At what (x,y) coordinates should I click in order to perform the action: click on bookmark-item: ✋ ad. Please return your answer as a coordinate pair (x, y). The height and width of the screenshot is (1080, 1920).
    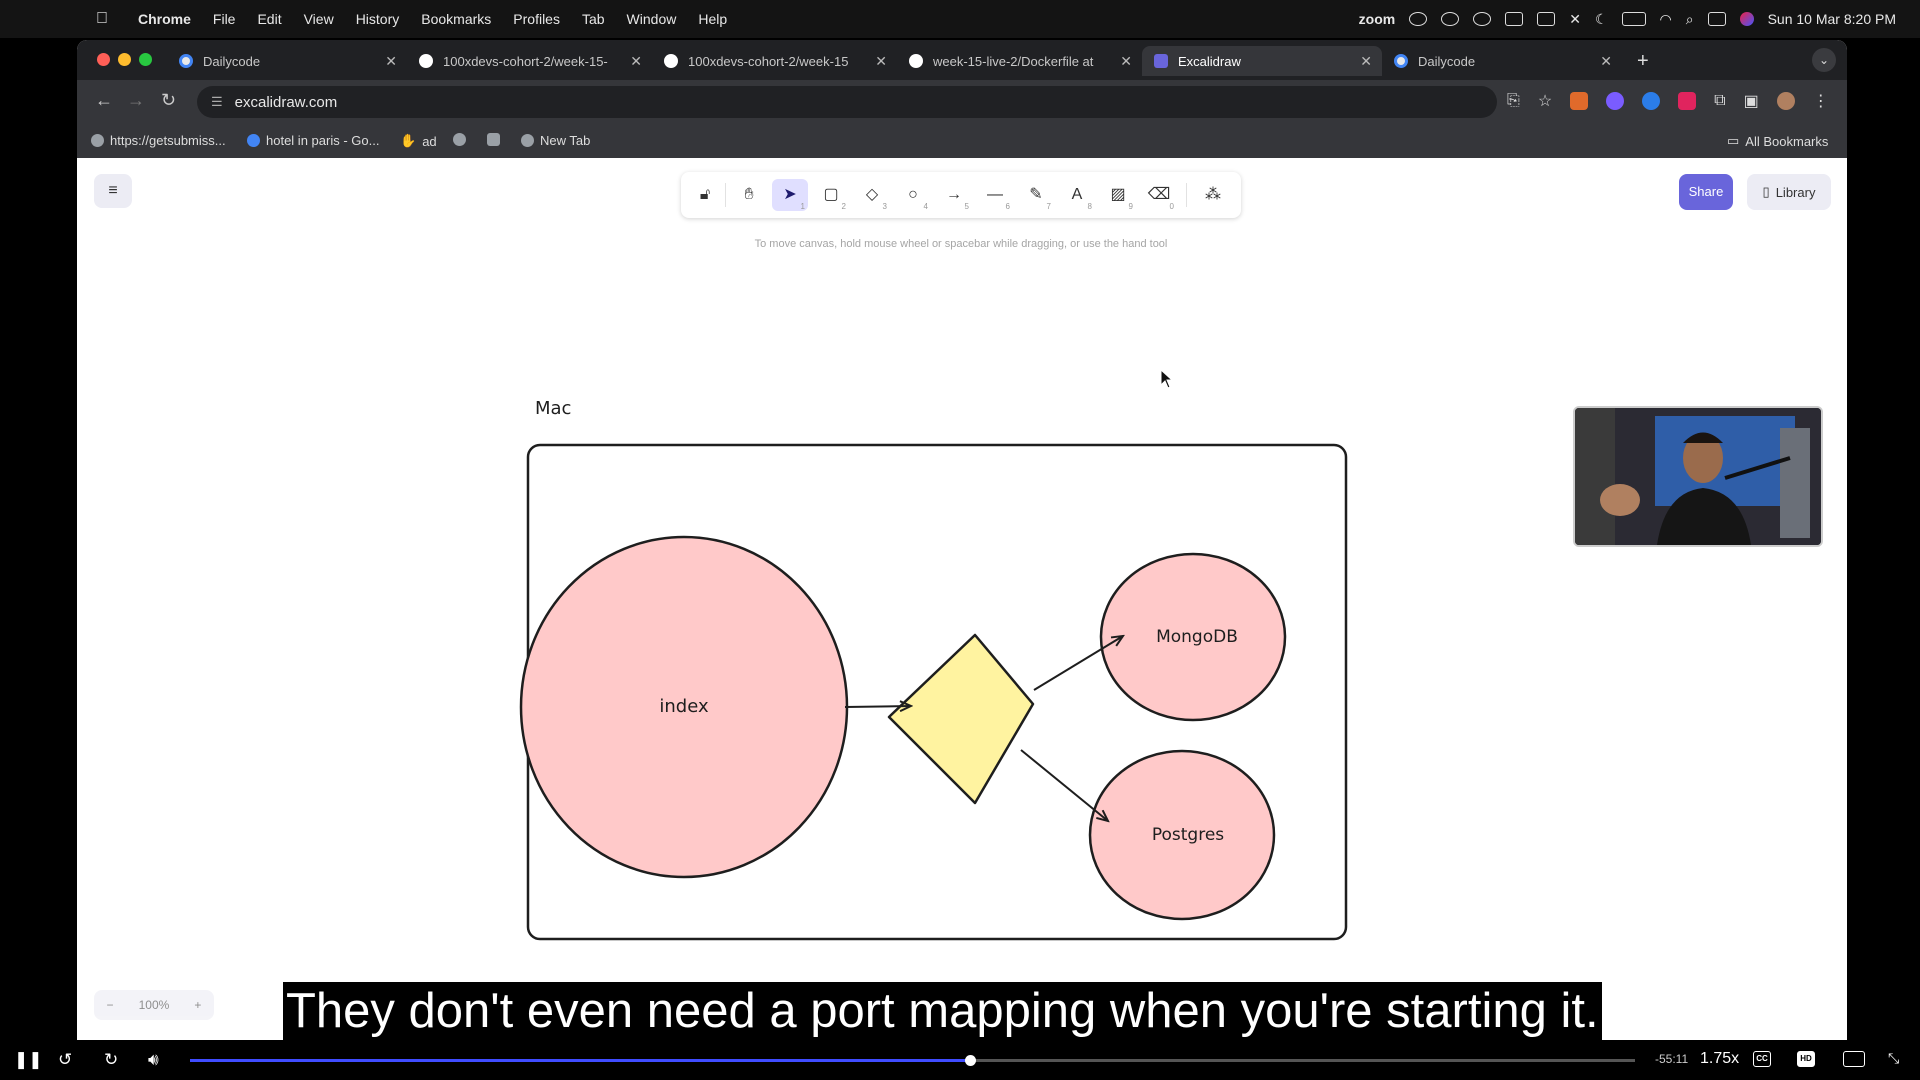
    Looking at the image, I should click on (418, 141).